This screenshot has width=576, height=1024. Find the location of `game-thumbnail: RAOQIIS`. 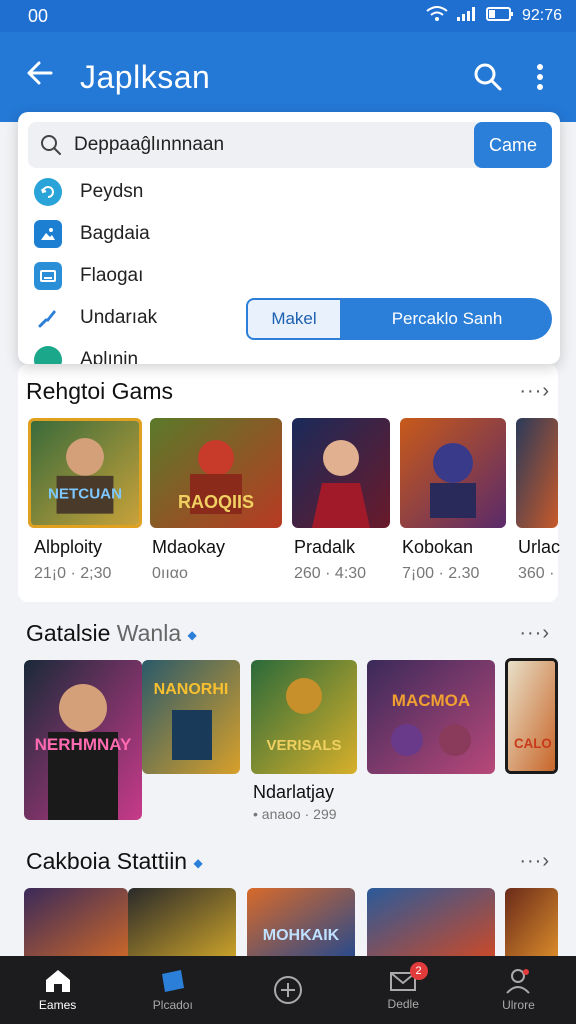

game-thumbnail: RAOQIIS is located at coordinates (216, 473).